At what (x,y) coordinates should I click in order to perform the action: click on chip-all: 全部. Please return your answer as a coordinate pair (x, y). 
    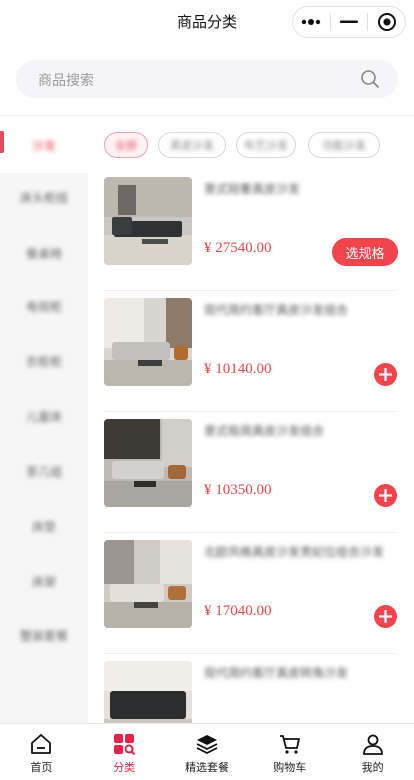
    Looking at the image, I should click on (126, 145).